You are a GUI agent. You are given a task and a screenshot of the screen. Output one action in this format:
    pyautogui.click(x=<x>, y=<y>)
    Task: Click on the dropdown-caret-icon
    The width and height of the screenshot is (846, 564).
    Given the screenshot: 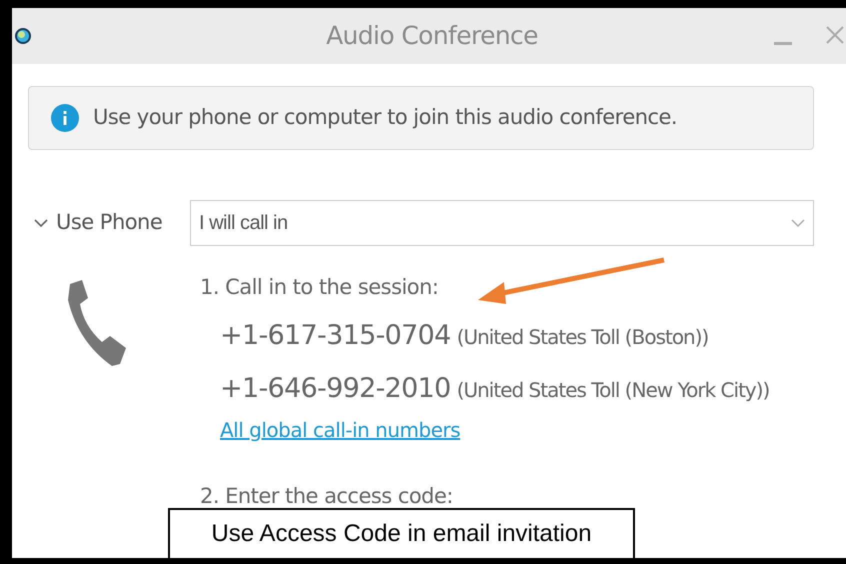 What is the action you would take?
    pyautogui.click(x=798, y=223)
    